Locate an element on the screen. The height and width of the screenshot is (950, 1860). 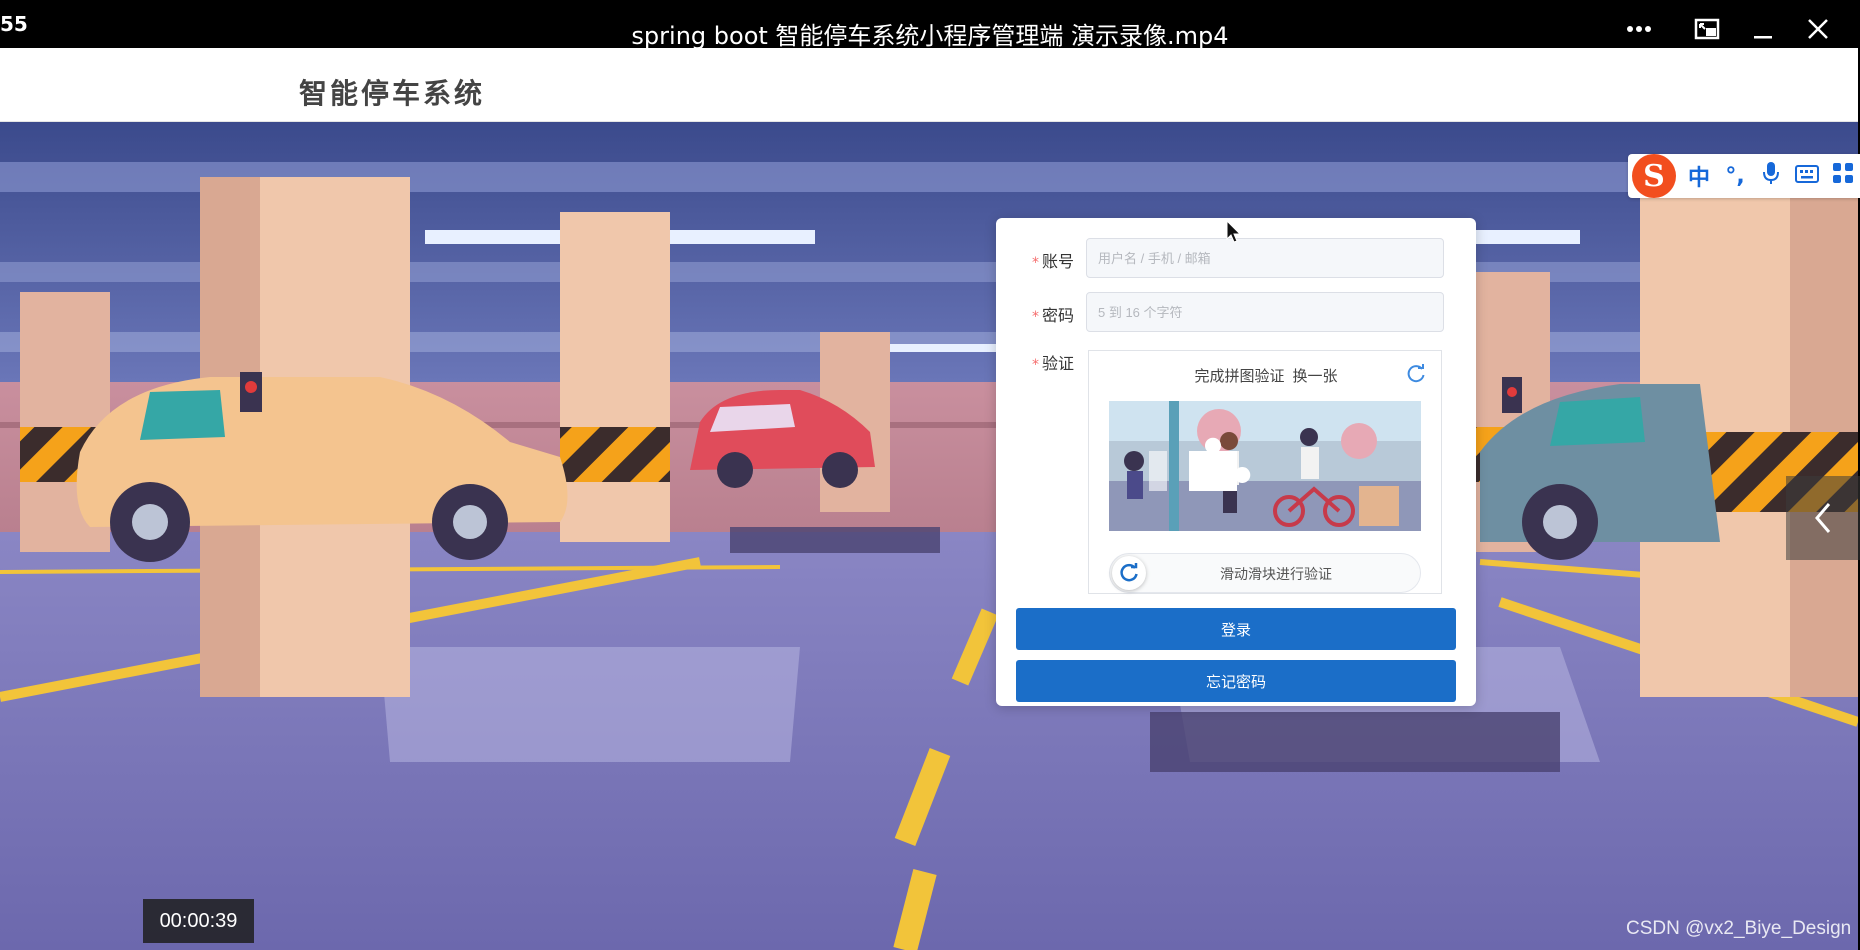
site-header: 智能停车系统 is located at coordinates (929, 85).